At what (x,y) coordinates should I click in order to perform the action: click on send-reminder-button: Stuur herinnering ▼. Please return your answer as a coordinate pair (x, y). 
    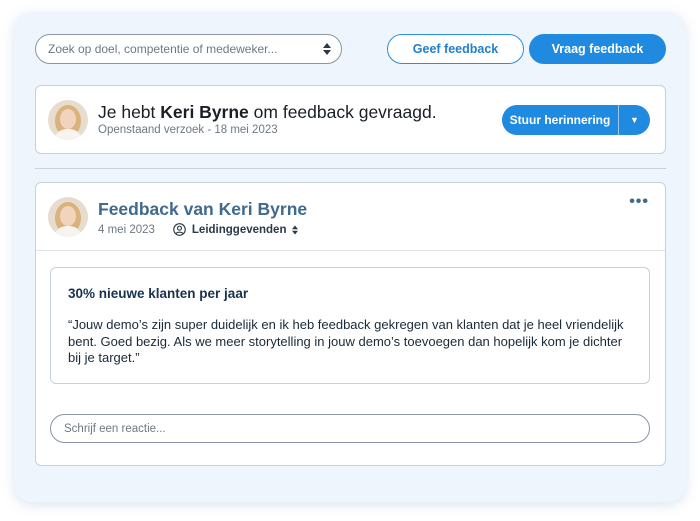
    Looking at the image, I should click on (576, 120).